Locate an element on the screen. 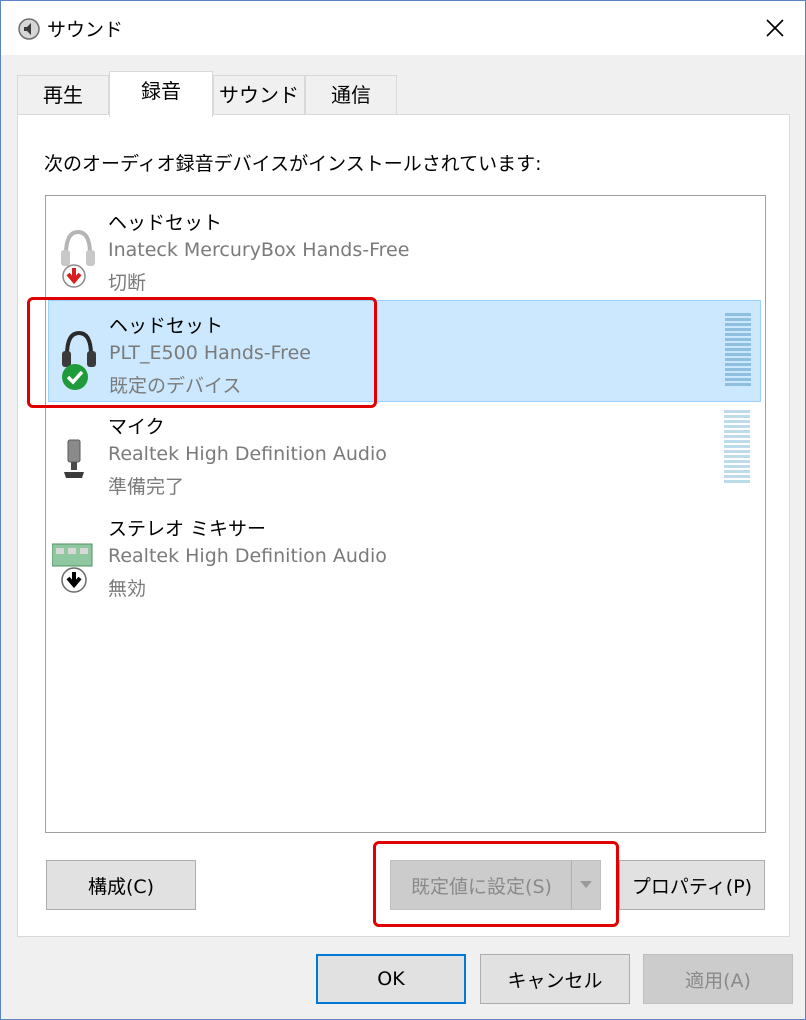  set-default-dropdown is located at coordinates (585, 885).